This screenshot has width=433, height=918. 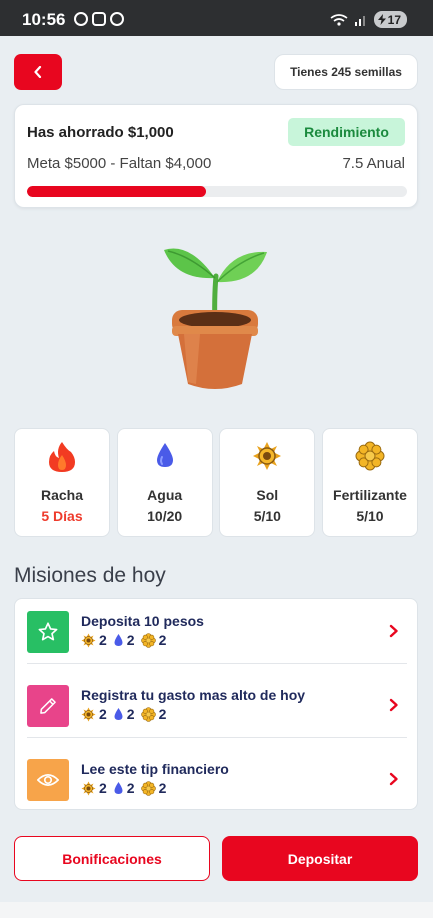 What do you see at coordinates (119, 163) in the screenshot?
I see `goal-text: Meta $5000 - Faltan $4,000` at bounding box center [119, 163].